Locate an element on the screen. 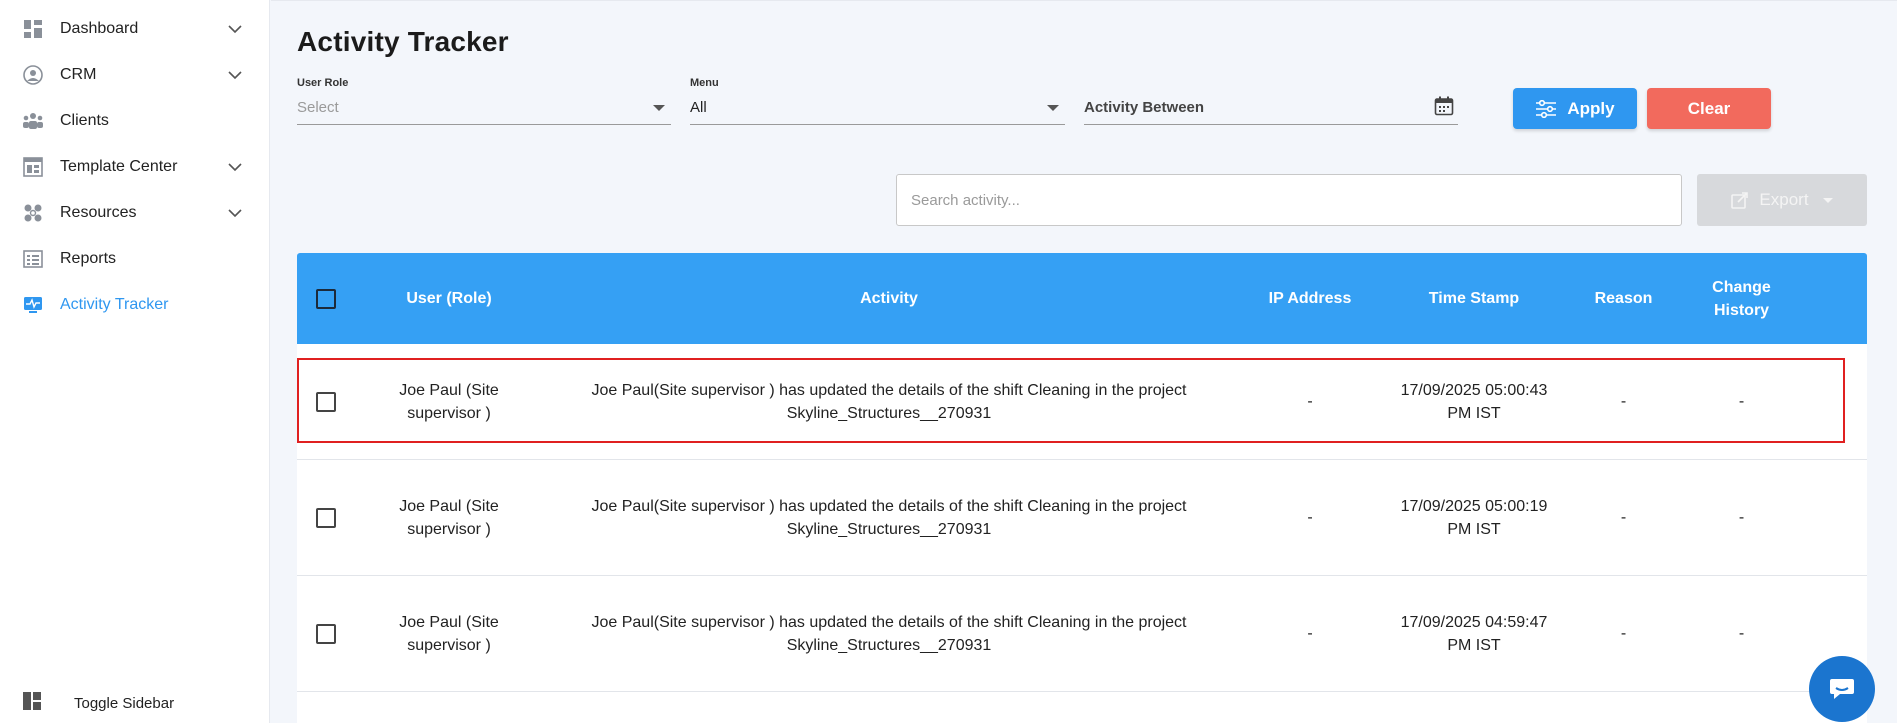  user-role-filter: User Role Select is located at coordinates (484, 101).